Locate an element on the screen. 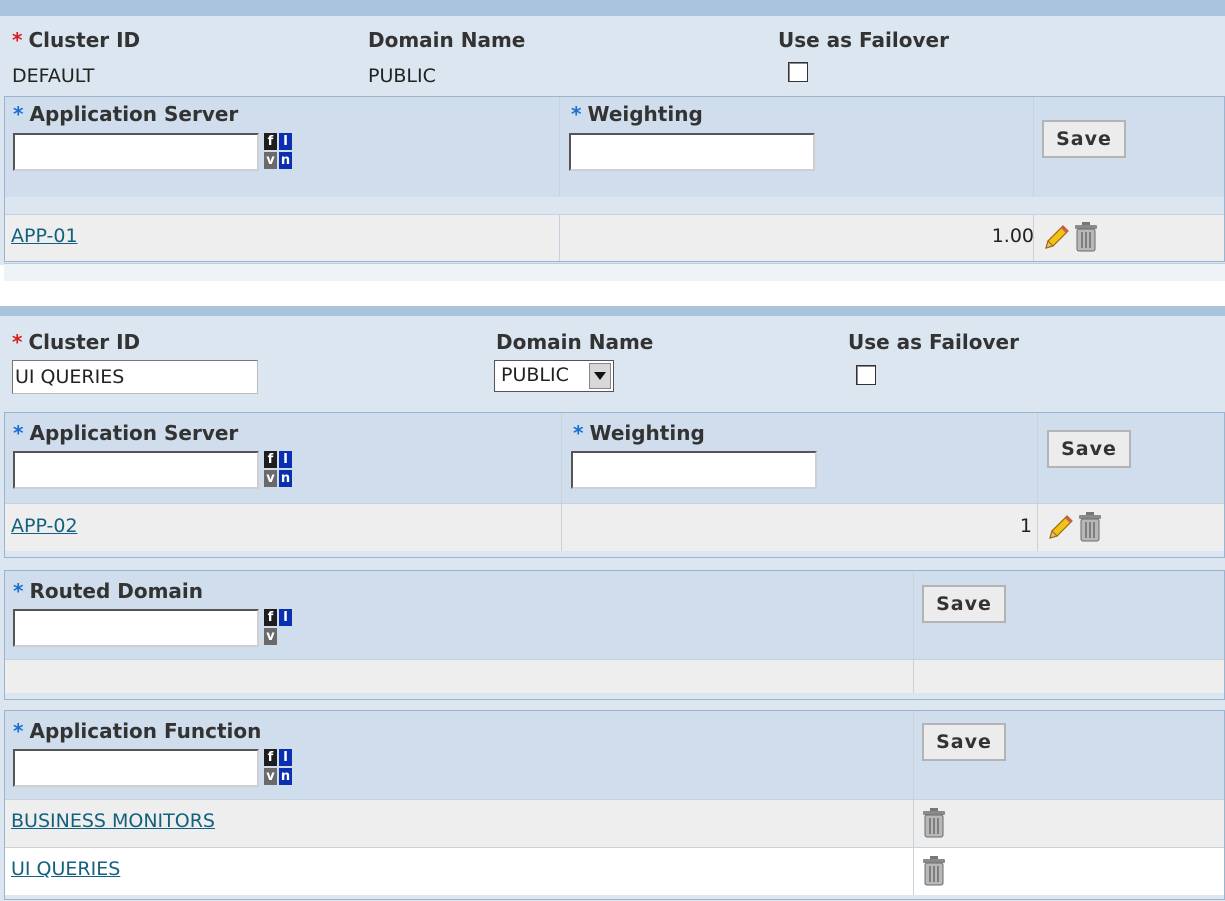  grid-header: * Routed Domain fIv Save is located at coordinates (614, 615).